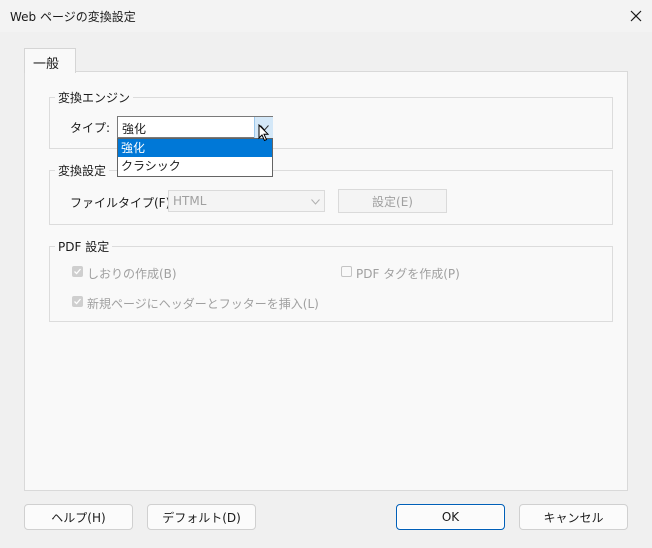  What do you see at coordinates (190, 201) in the screenshot?
I see `file-type-value: HTML` at bounding box center [190, 201].